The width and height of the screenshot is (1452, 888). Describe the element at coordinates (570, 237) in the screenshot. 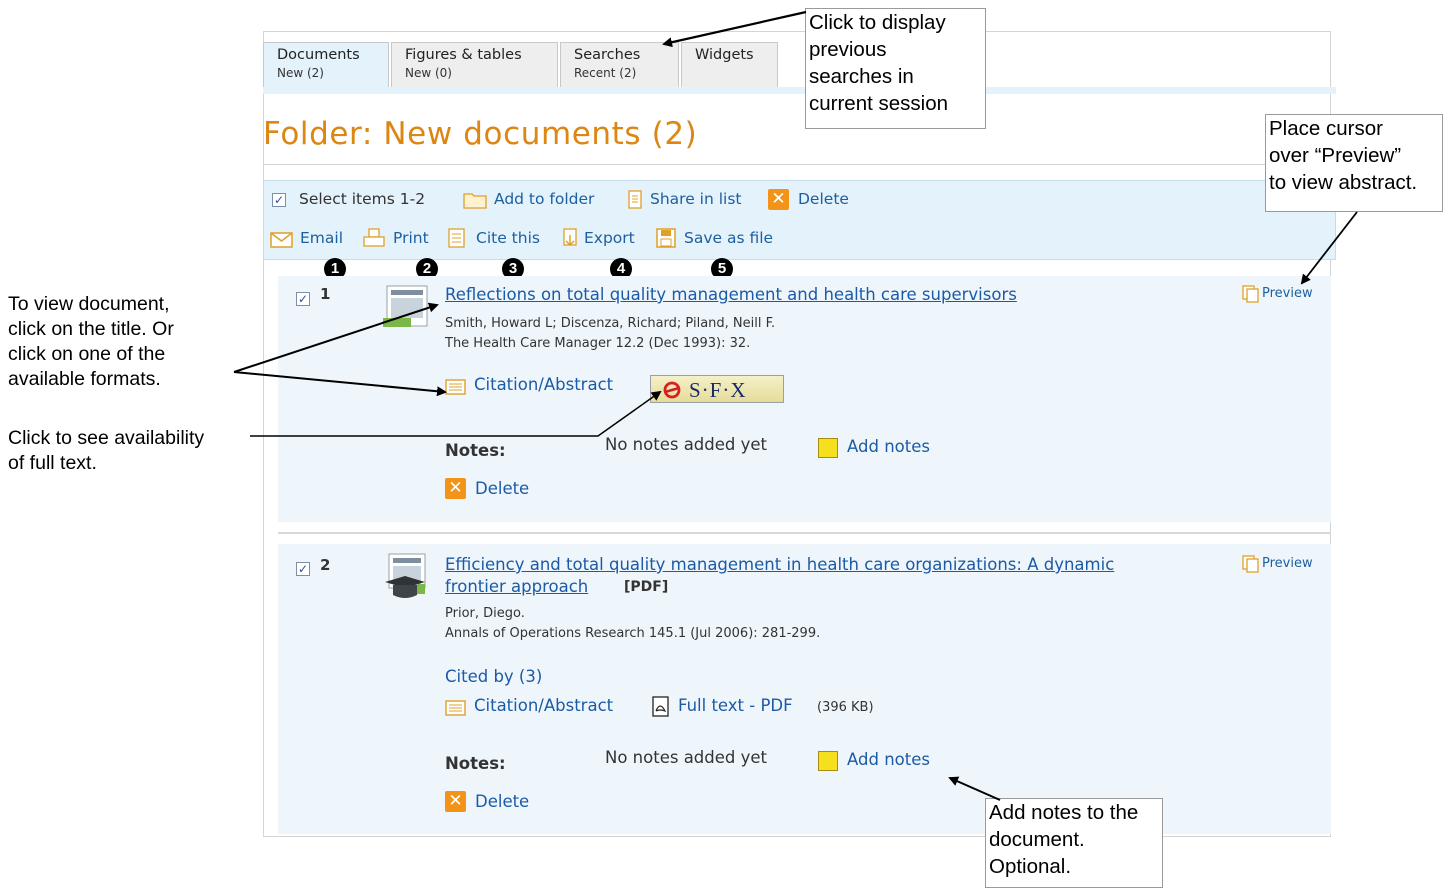

I see `export-icon` at that location.